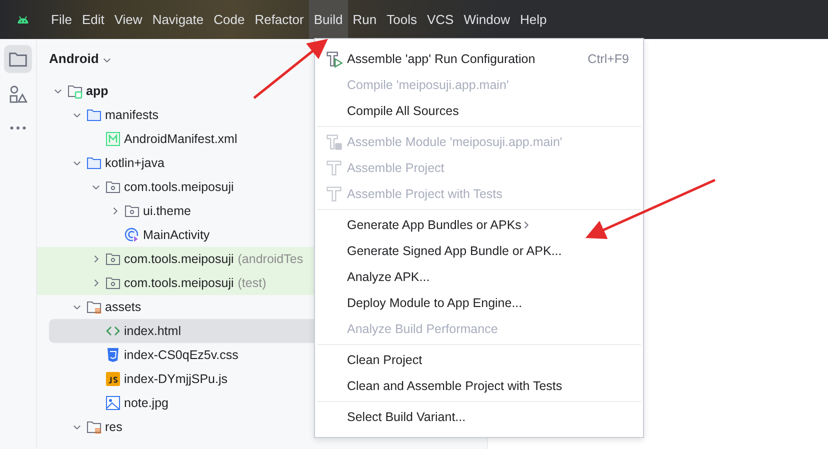  What do you see at coordinates (113, 139) in the screenshot?
I see `manifest-file-icon` at bounding box center [113, 139].